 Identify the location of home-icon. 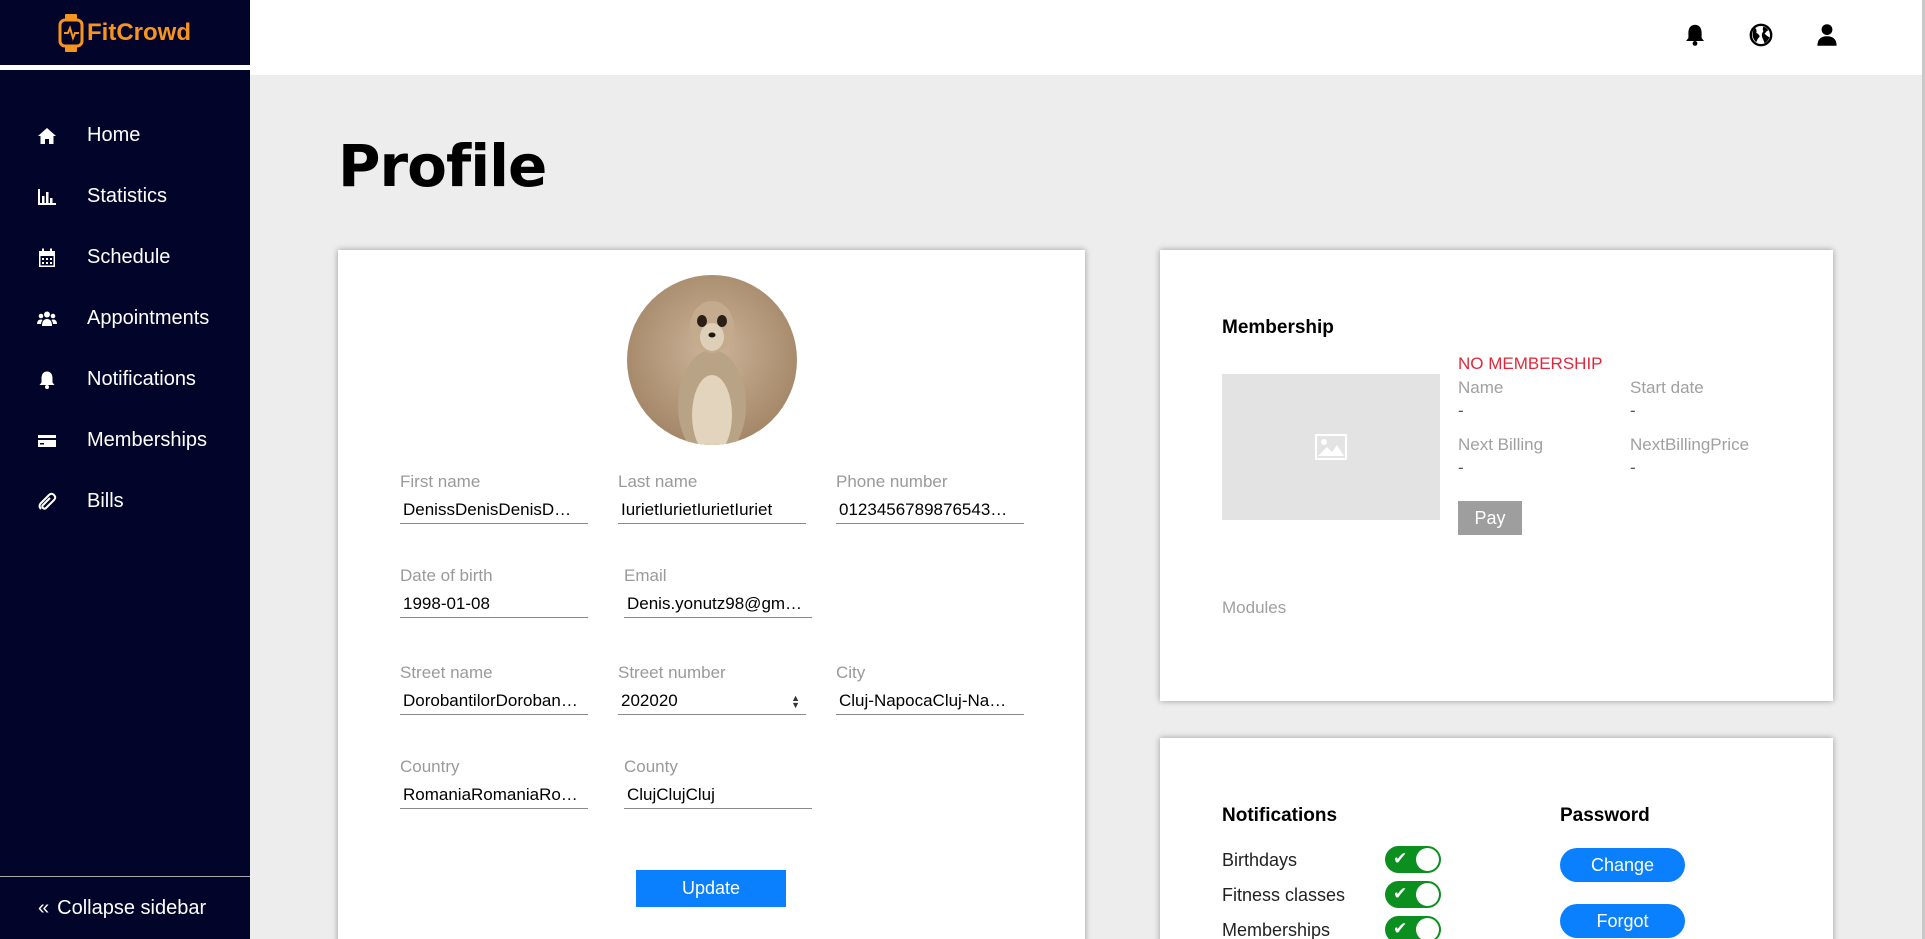
(47, 136).